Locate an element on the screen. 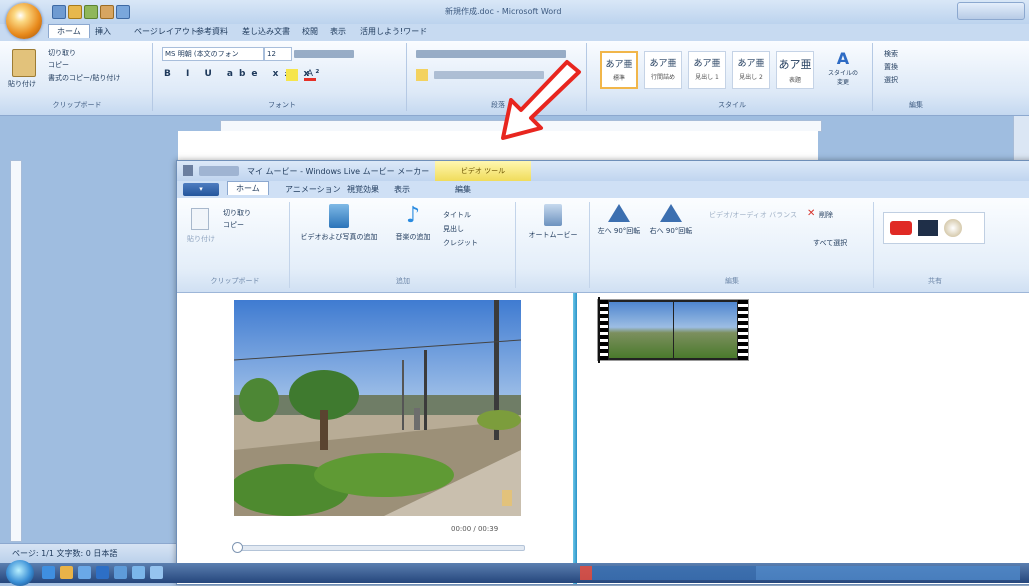 This screenshot has height=586, width=1029. tab-page-layout: ページレイアウト is located at coordinates (166, 31).